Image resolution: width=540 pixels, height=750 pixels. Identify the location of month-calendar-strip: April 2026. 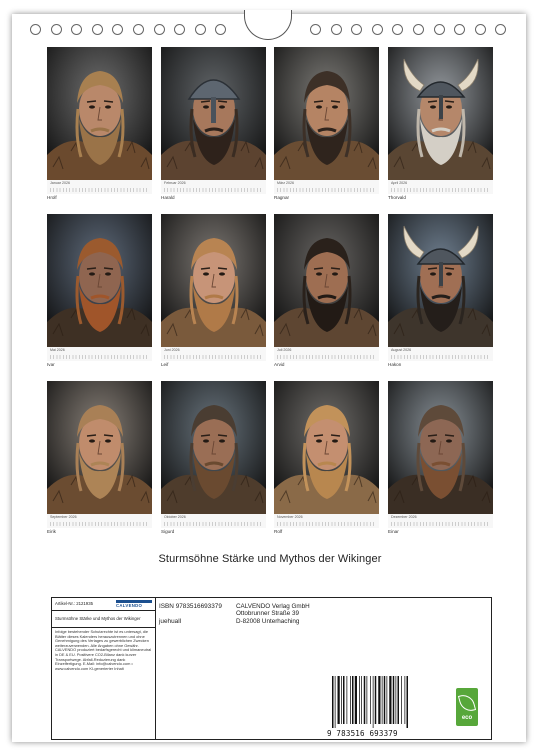
(440, 187).